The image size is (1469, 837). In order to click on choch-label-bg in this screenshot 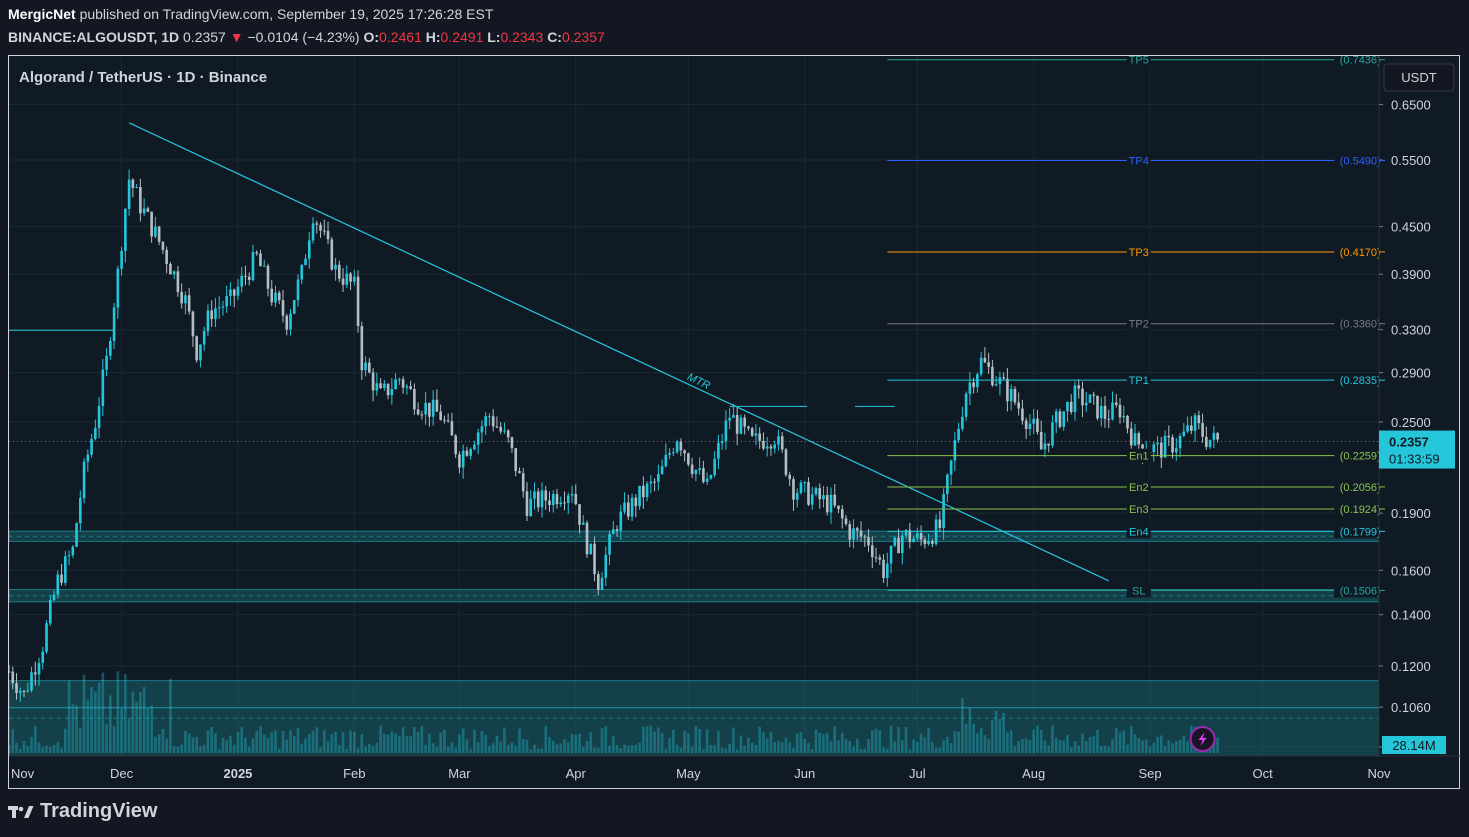, I will do `click(831, 406)`.